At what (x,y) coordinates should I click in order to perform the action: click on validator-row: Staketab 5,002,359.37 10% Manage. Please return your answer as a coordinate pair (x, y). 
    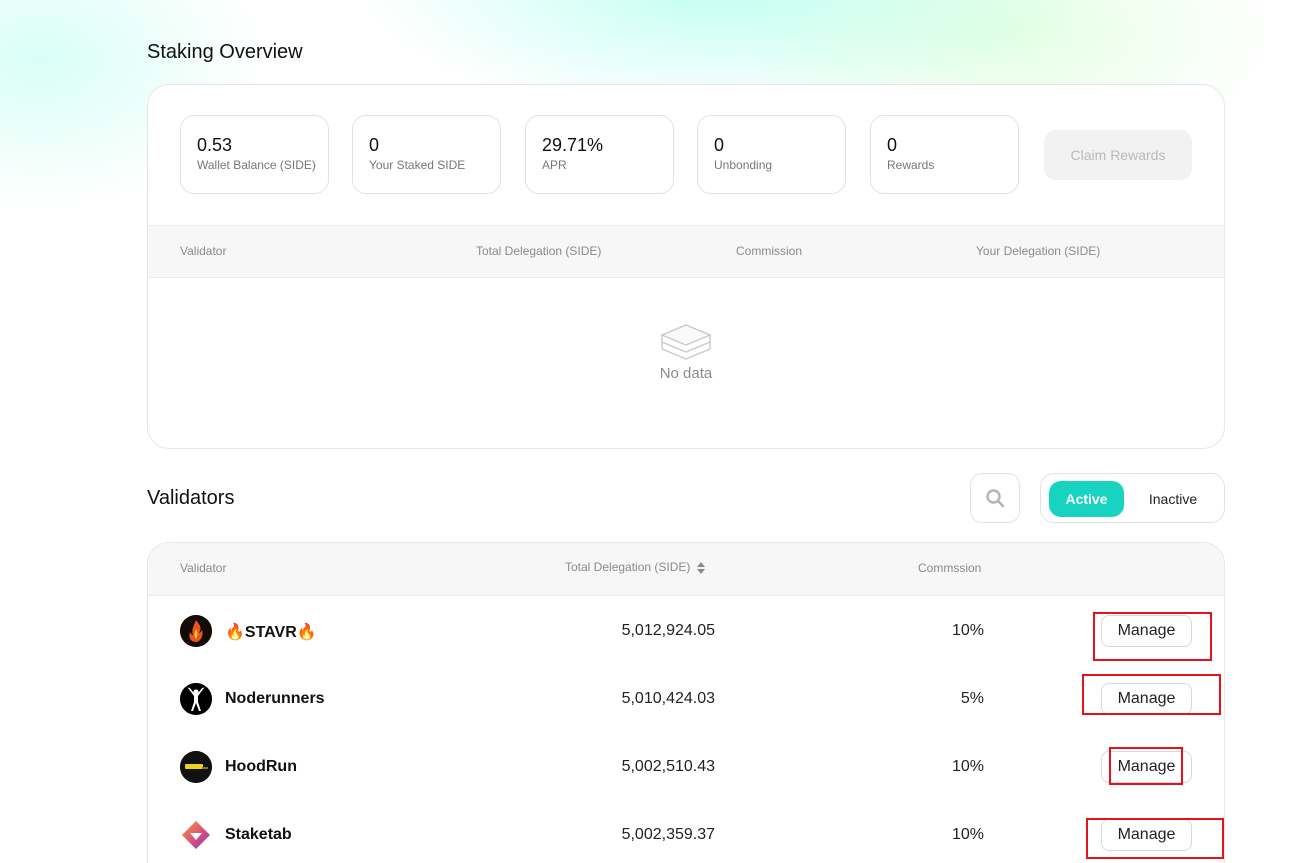
    Looking at the image, I should click on (686, 832).